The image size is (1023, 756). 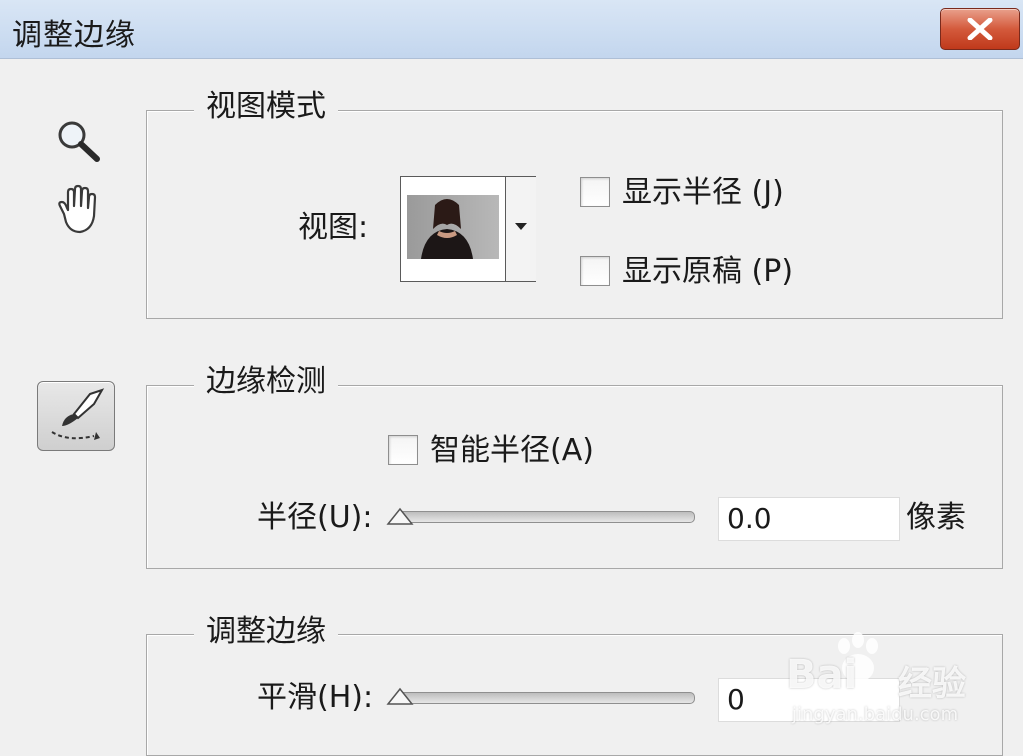 What do you see at coordinates (315, 517) in the screenshot?
I see `radius-label: 半径(U):` at bounding box center [315, 517].